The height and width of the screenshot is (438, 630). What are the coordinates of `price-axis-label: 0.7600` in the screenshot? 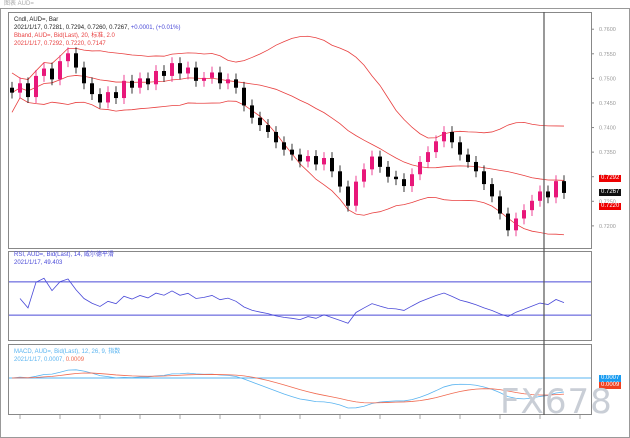 It's located at (607, 30).